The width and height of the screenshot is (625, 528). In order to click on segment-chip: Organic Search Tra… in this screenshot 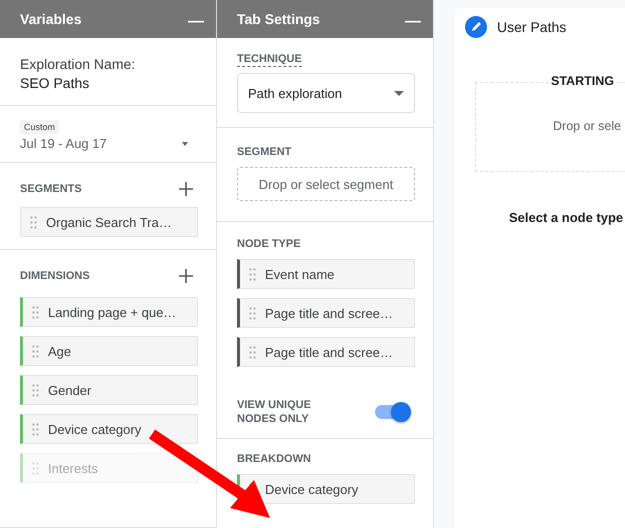, I will do `click(109, 222)`.